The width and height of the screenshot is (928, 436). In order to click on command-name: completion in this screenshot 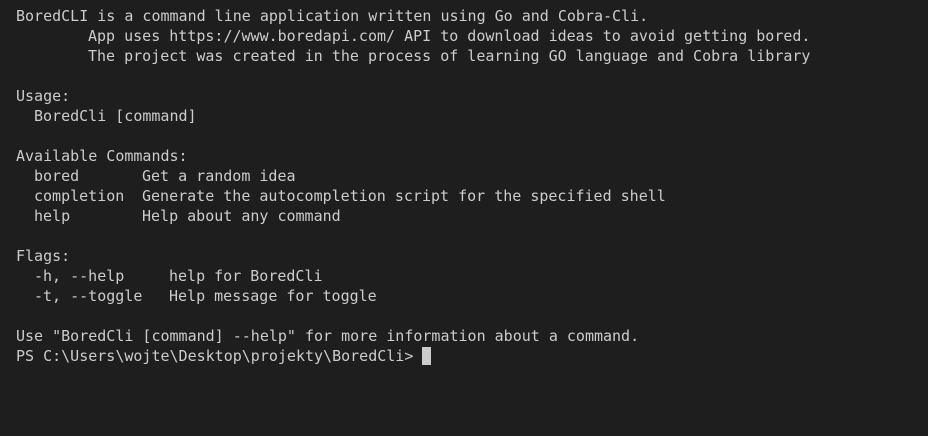, I will do `click(79, 196)`.